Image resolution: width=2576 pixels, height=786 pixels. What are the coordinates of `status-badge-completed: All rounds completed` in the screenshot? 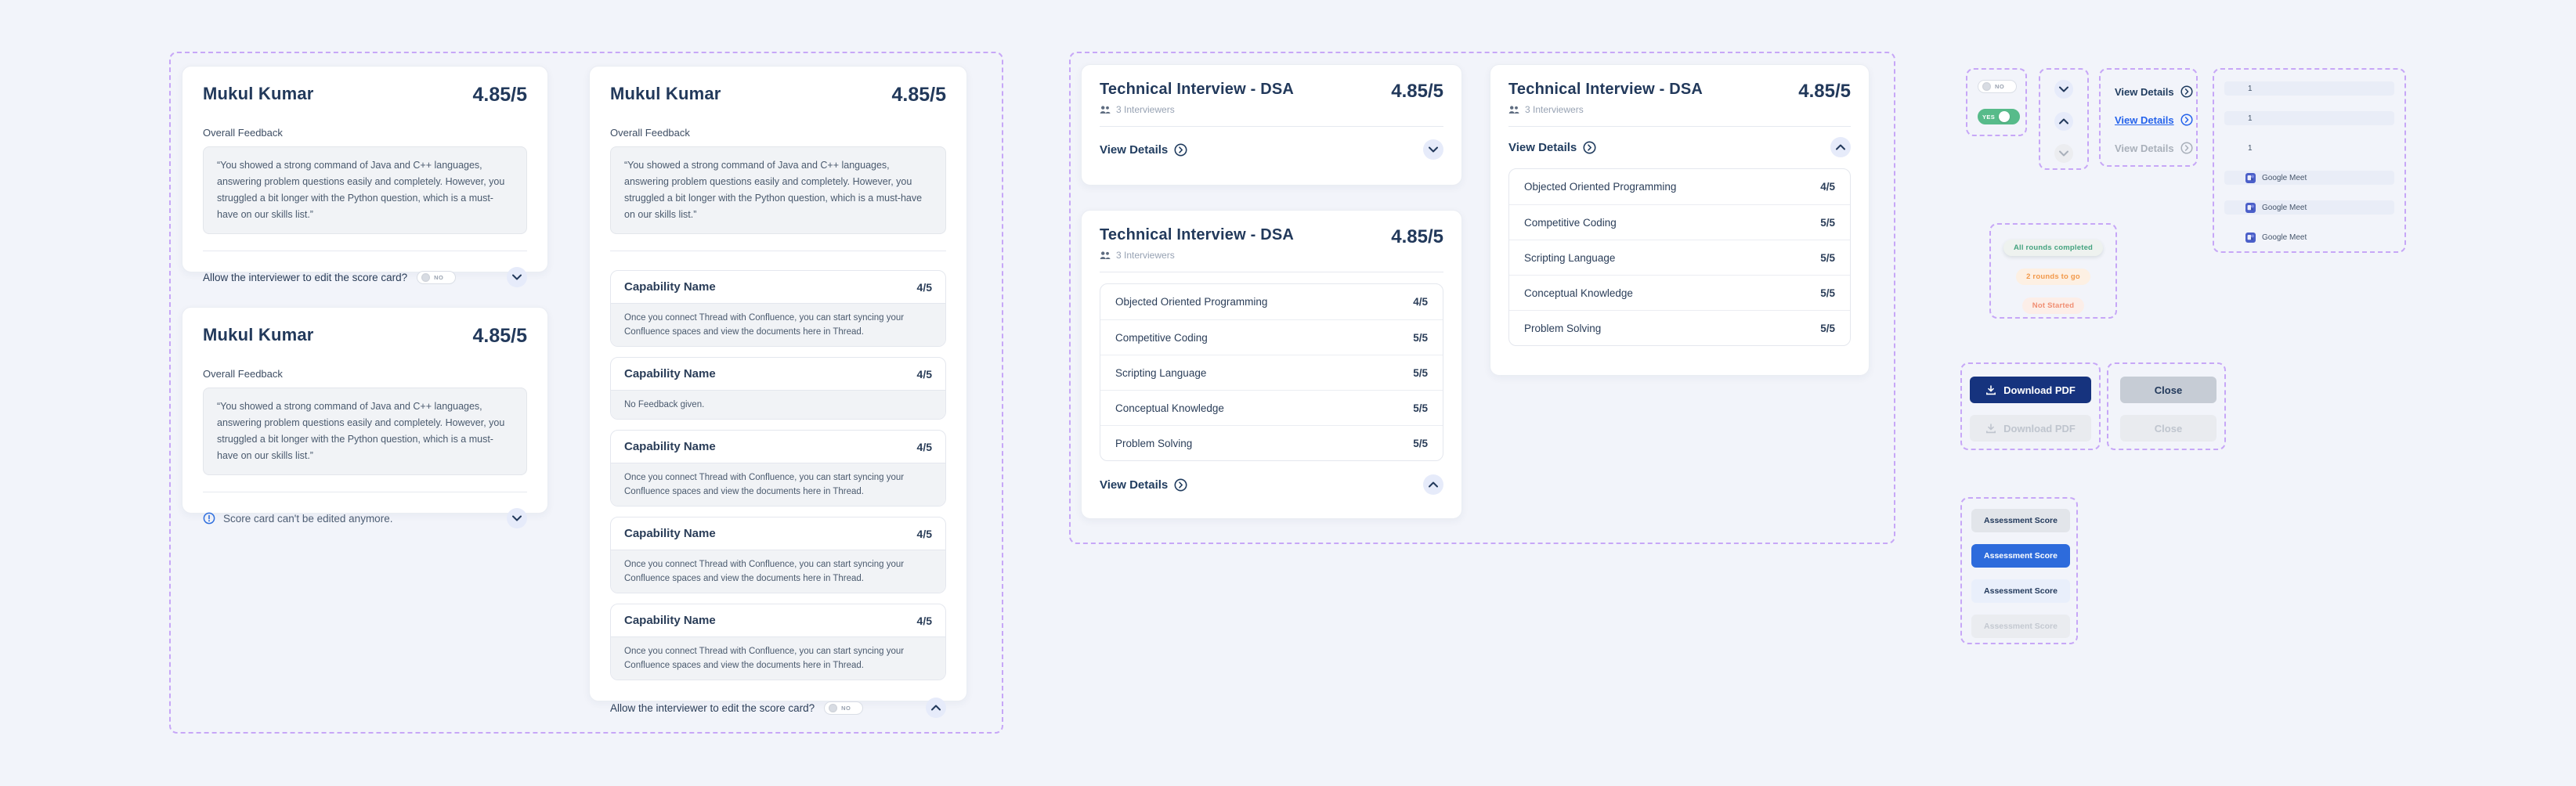 It's located at (2053, 248).